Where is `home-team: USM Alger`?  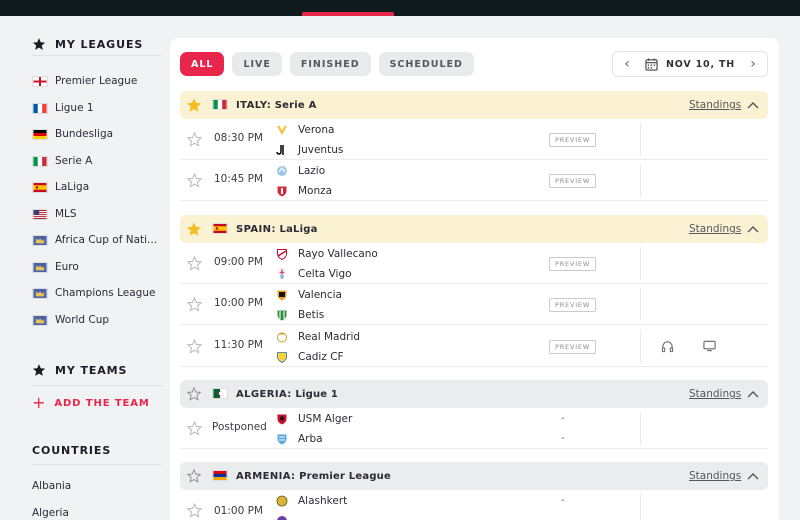 home-team: USM Alger is located at coordinates (314, 419).